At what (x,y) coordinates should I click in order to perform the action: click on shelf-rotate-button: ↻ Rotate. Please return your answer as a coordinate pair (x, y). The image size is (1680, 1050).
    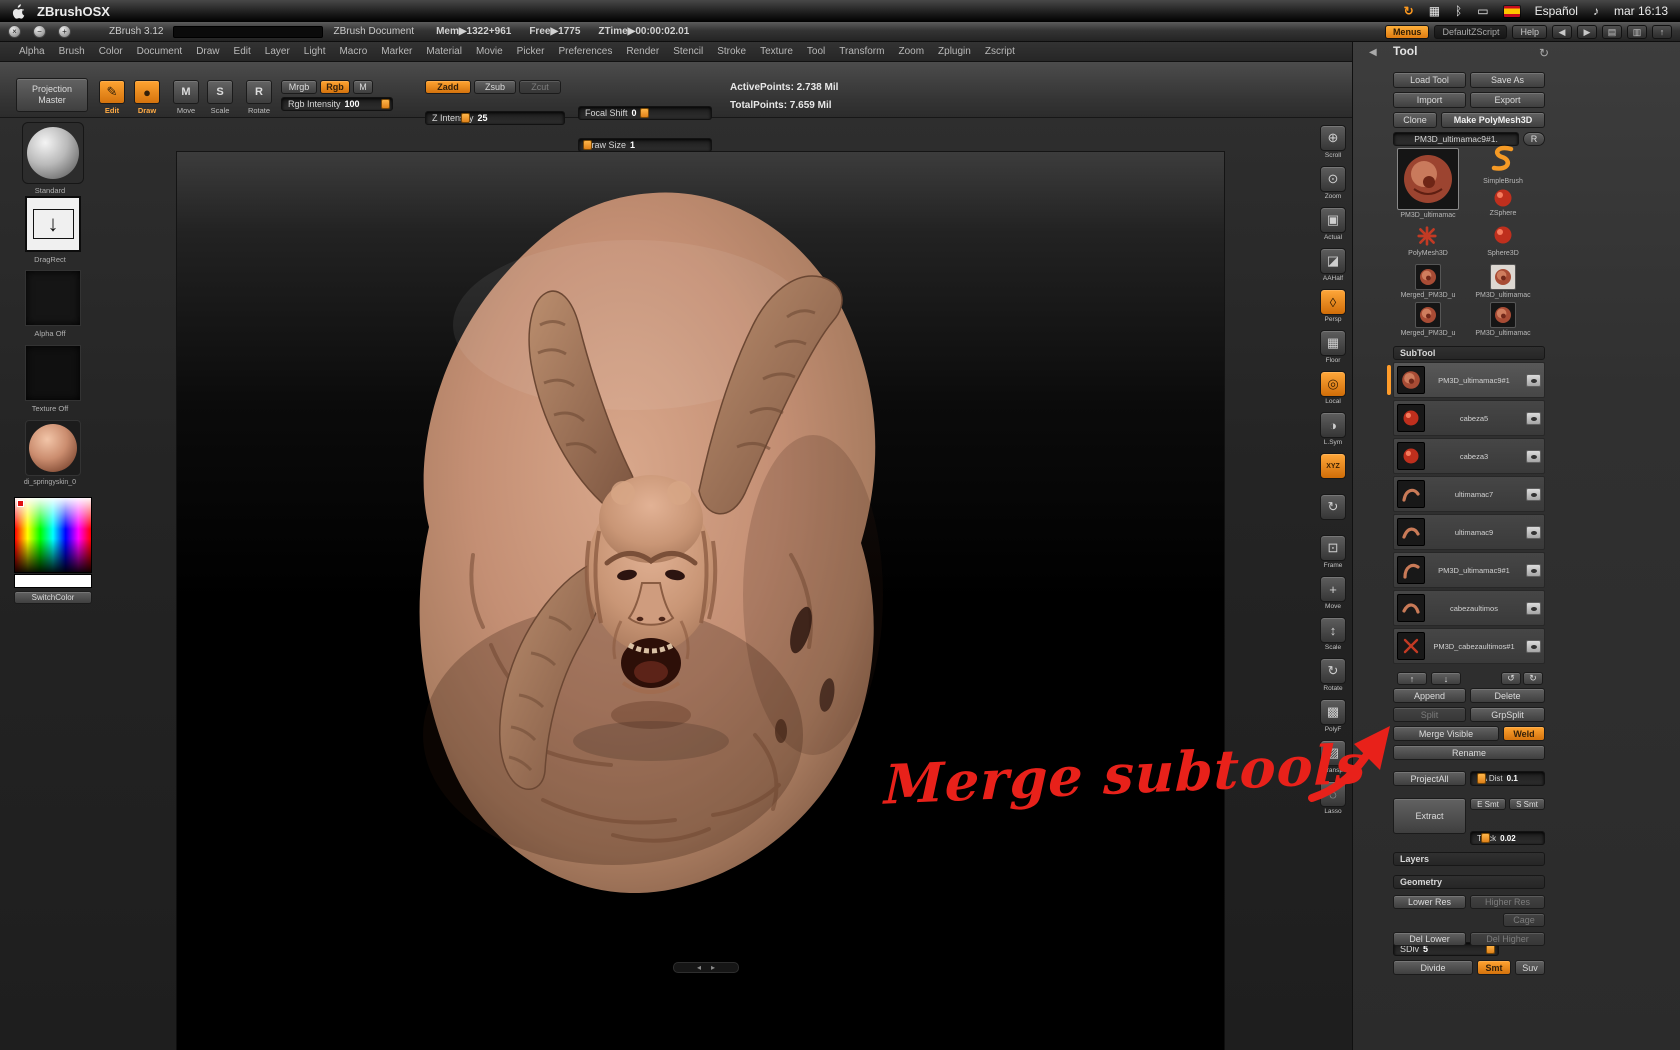
    Looking at the image, I should click on (1333, 675).